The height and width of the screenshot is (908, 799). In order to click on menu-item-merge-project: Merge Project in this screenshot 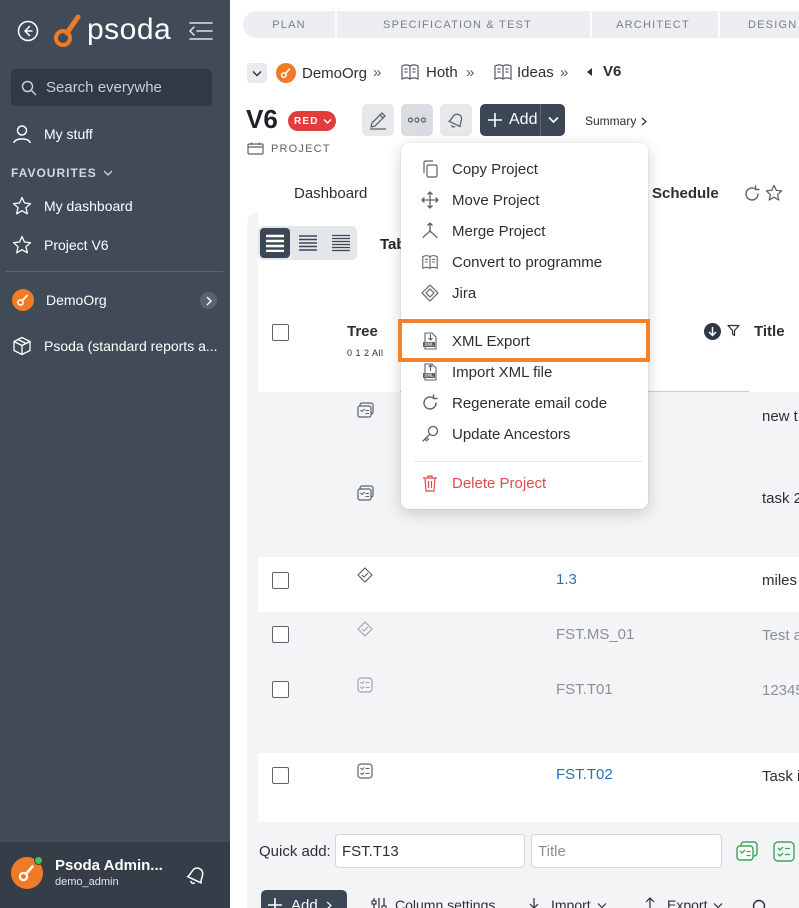, I will do `click(483, 231)`.